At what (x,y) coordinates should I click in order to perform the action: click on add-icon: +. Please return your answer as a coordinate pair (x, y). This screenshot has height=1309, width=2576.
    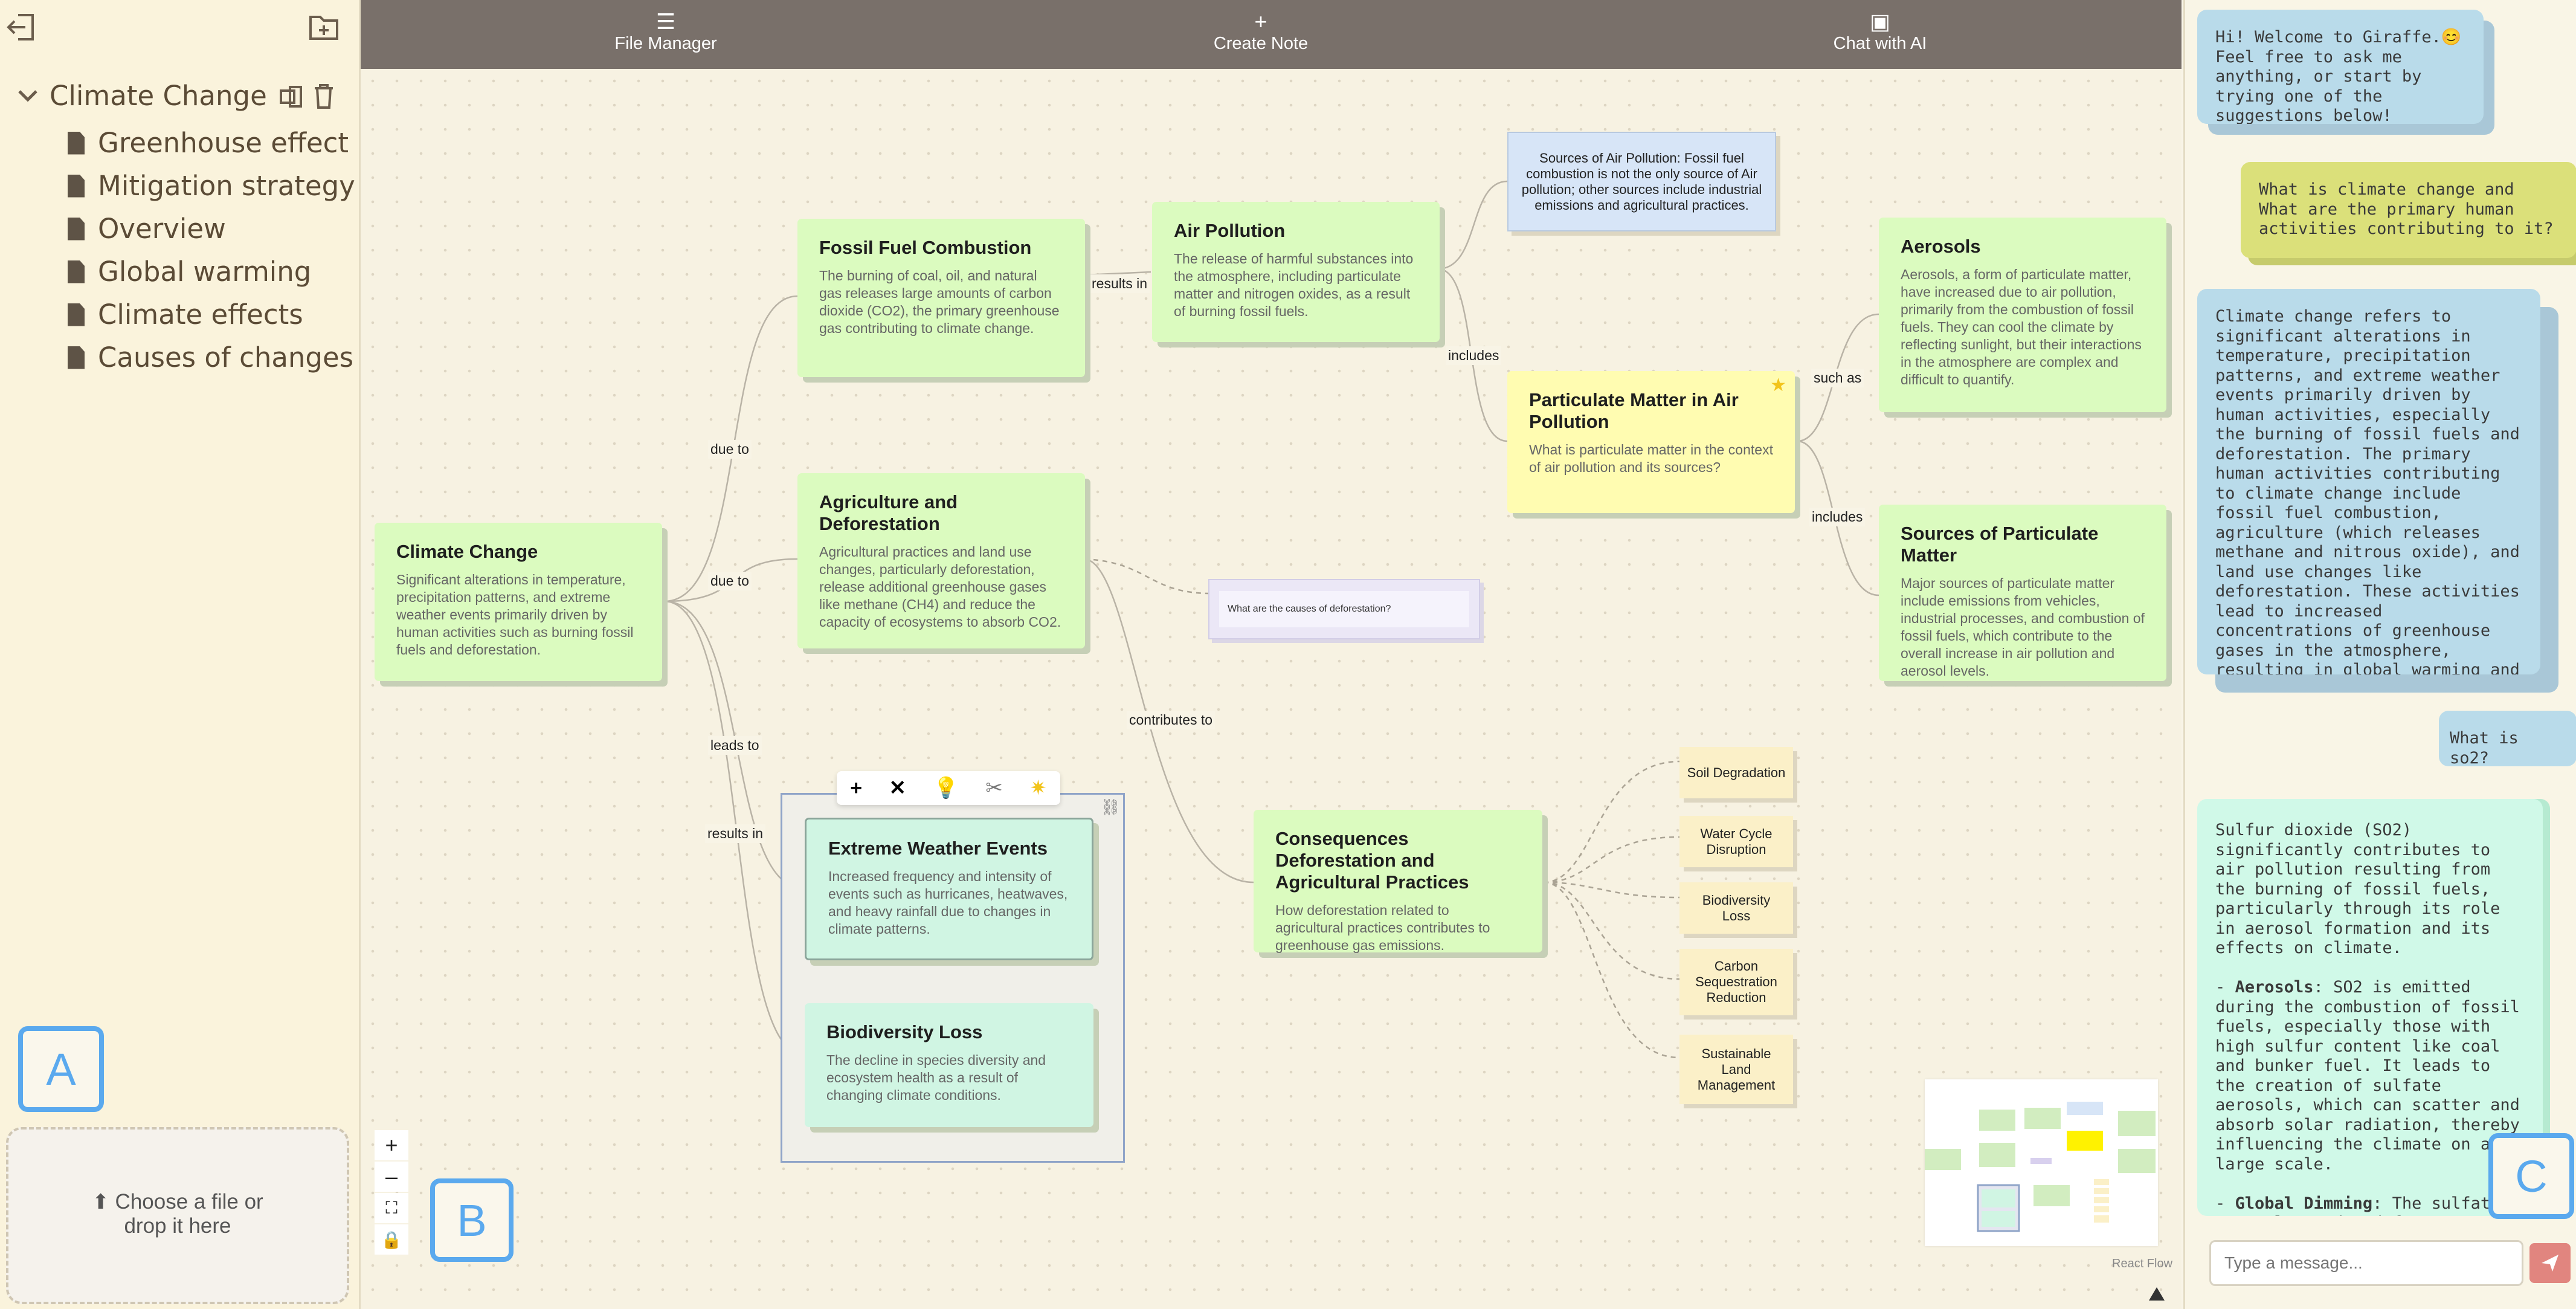
    Looking at the image, I should click on (856, 788).